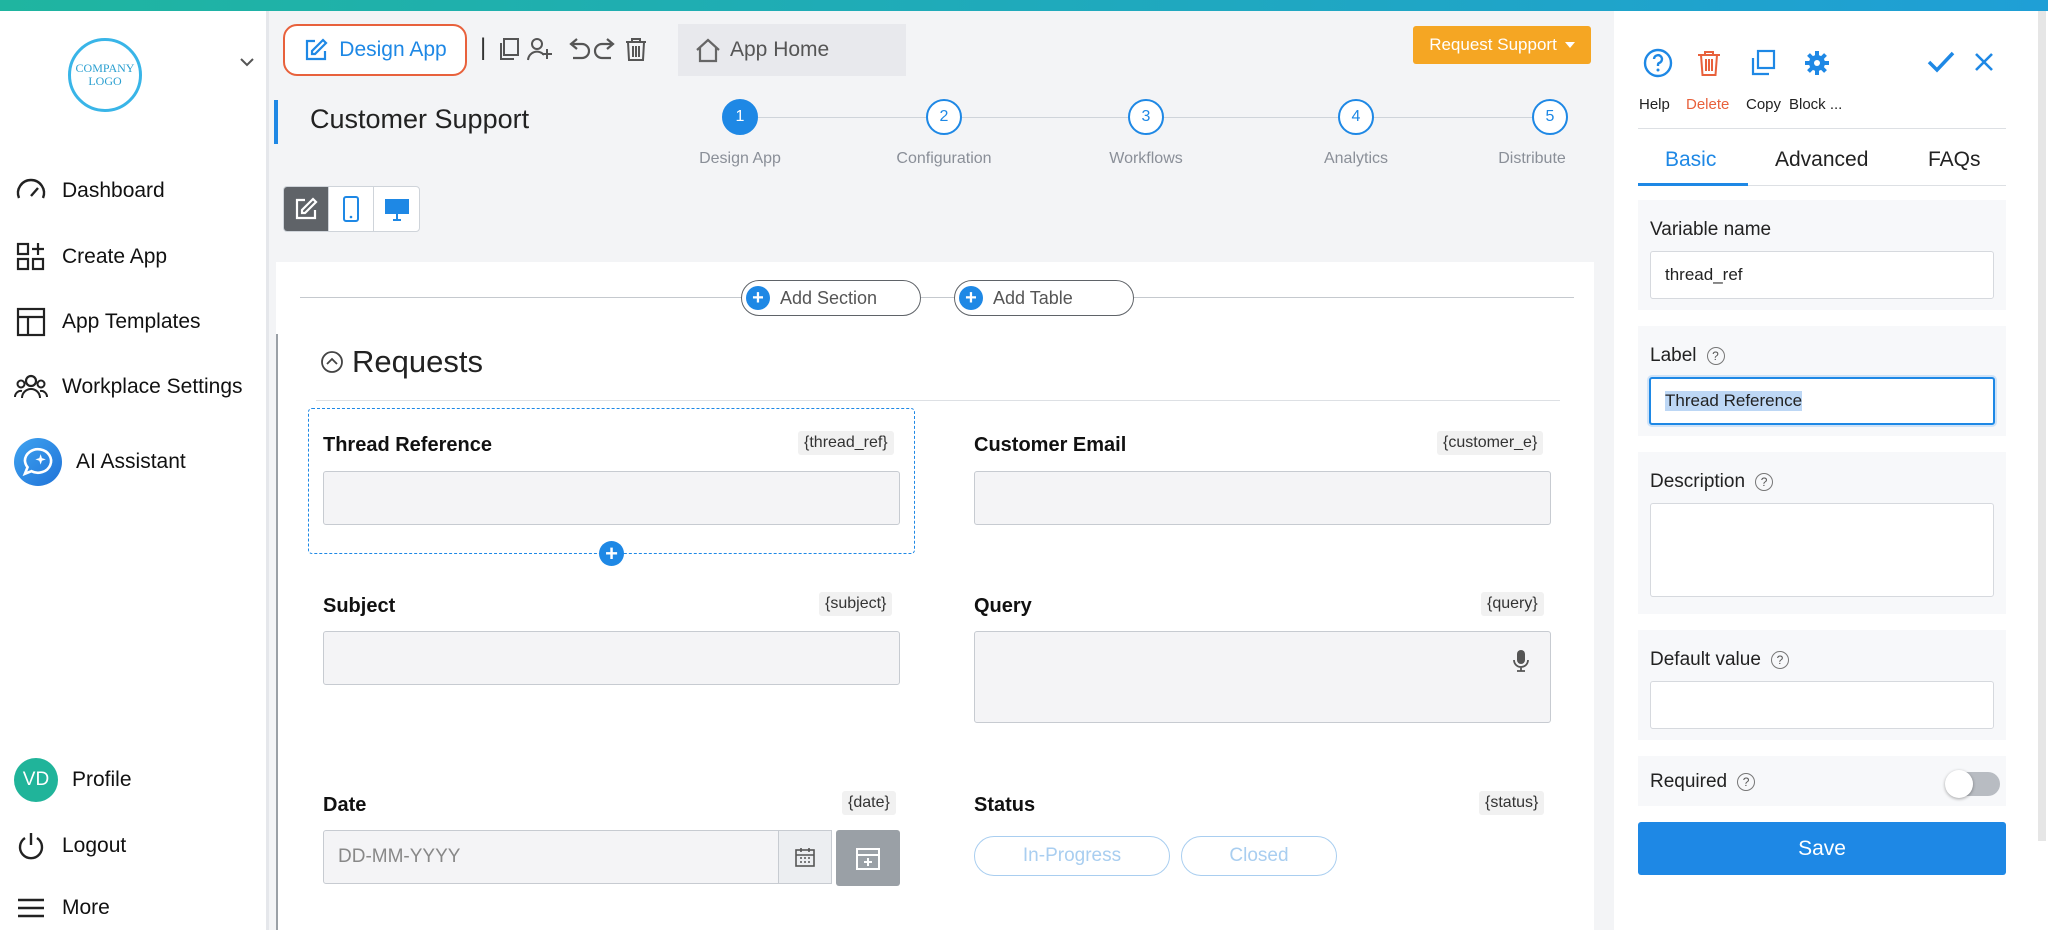 This screenshot has width=2048, height=930. I want to click on description-textarea, so click(1822, 550).